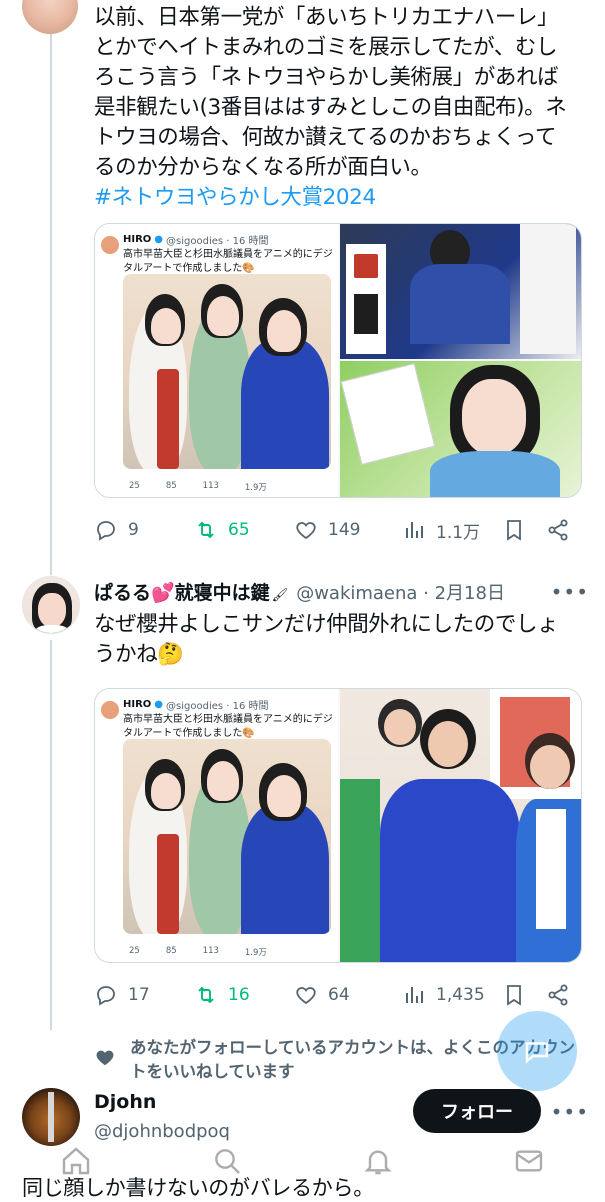  Describe the element at coordinates (460, 825) in the screenshot. I see `photo-right` at that location.